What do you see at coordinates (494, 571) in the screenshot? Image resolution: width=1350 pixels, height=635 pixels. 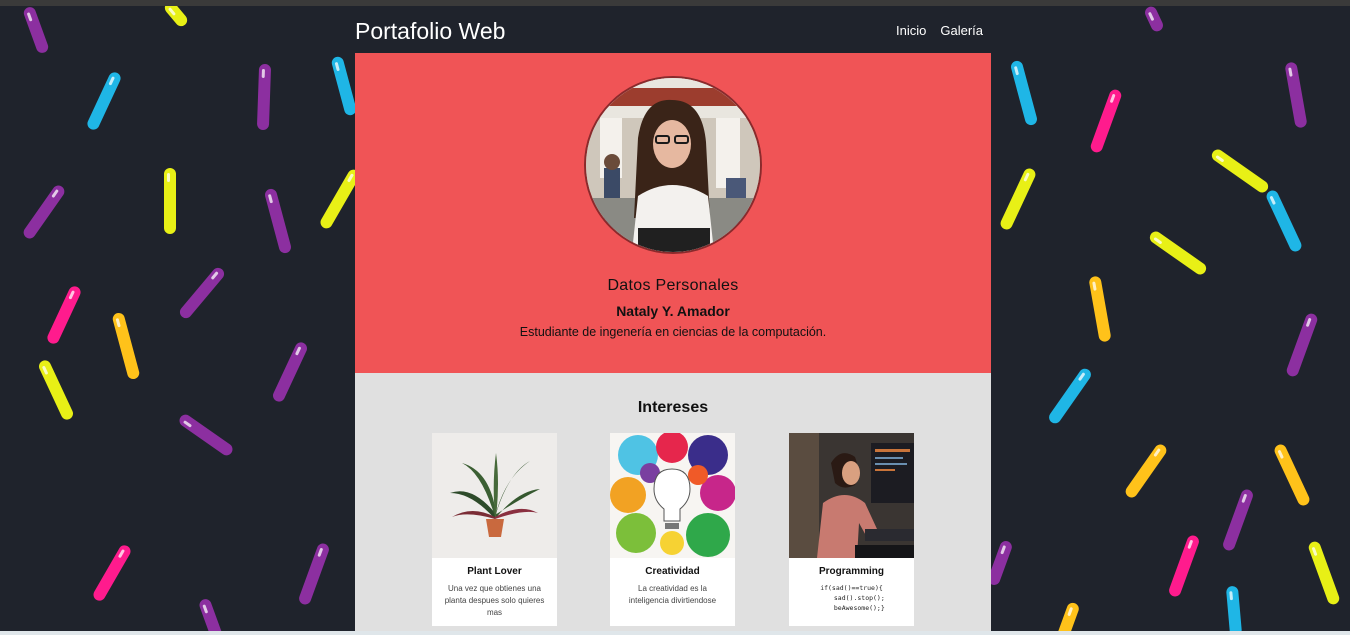 I see `card-title-plant-lover: Plant Lover` at bounding box center [494, 571].